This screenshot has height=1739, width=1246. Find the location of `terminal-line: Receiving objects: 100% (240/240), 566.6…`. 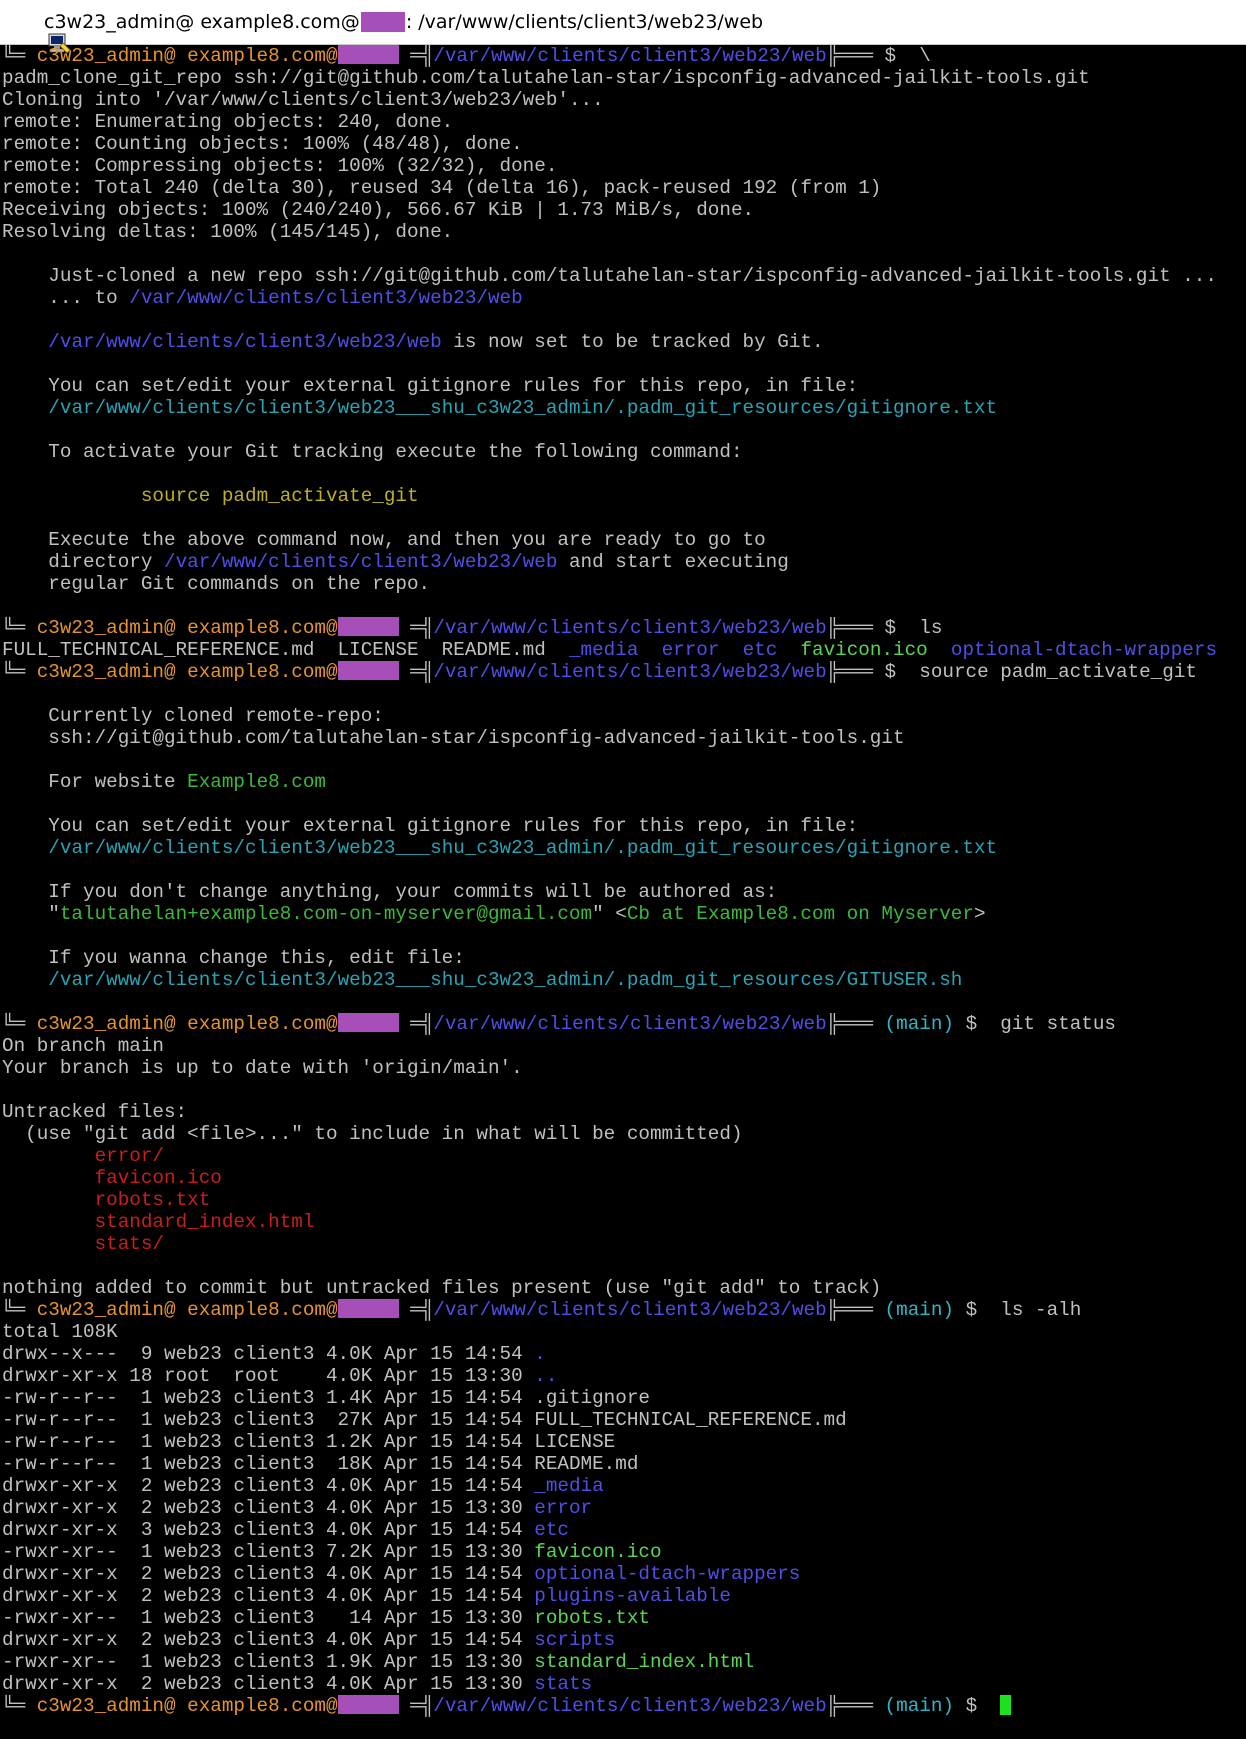

terminal-line: Receiving objects: 100% (240/240), 566.6… is located at coordinates (624, 210).